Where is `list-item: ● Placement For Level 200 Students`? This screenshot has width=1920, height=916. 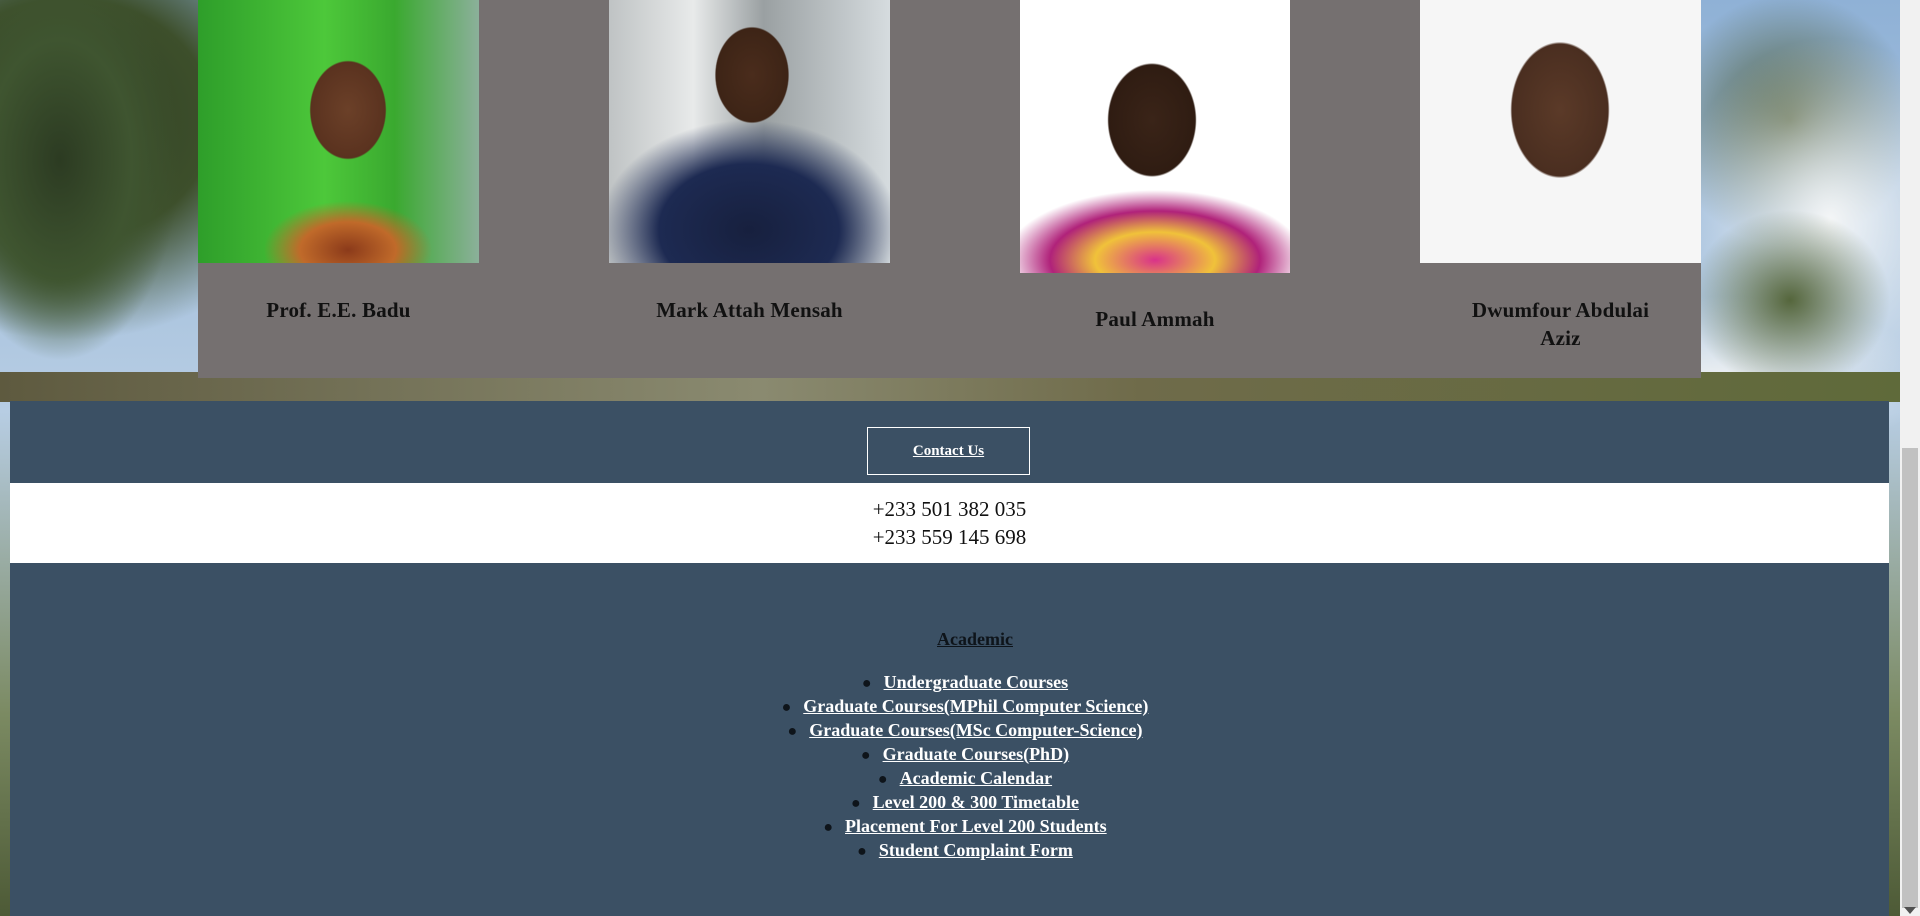
list-item: ● Placement For Level 200 Students is located at coordinates (965, 827).